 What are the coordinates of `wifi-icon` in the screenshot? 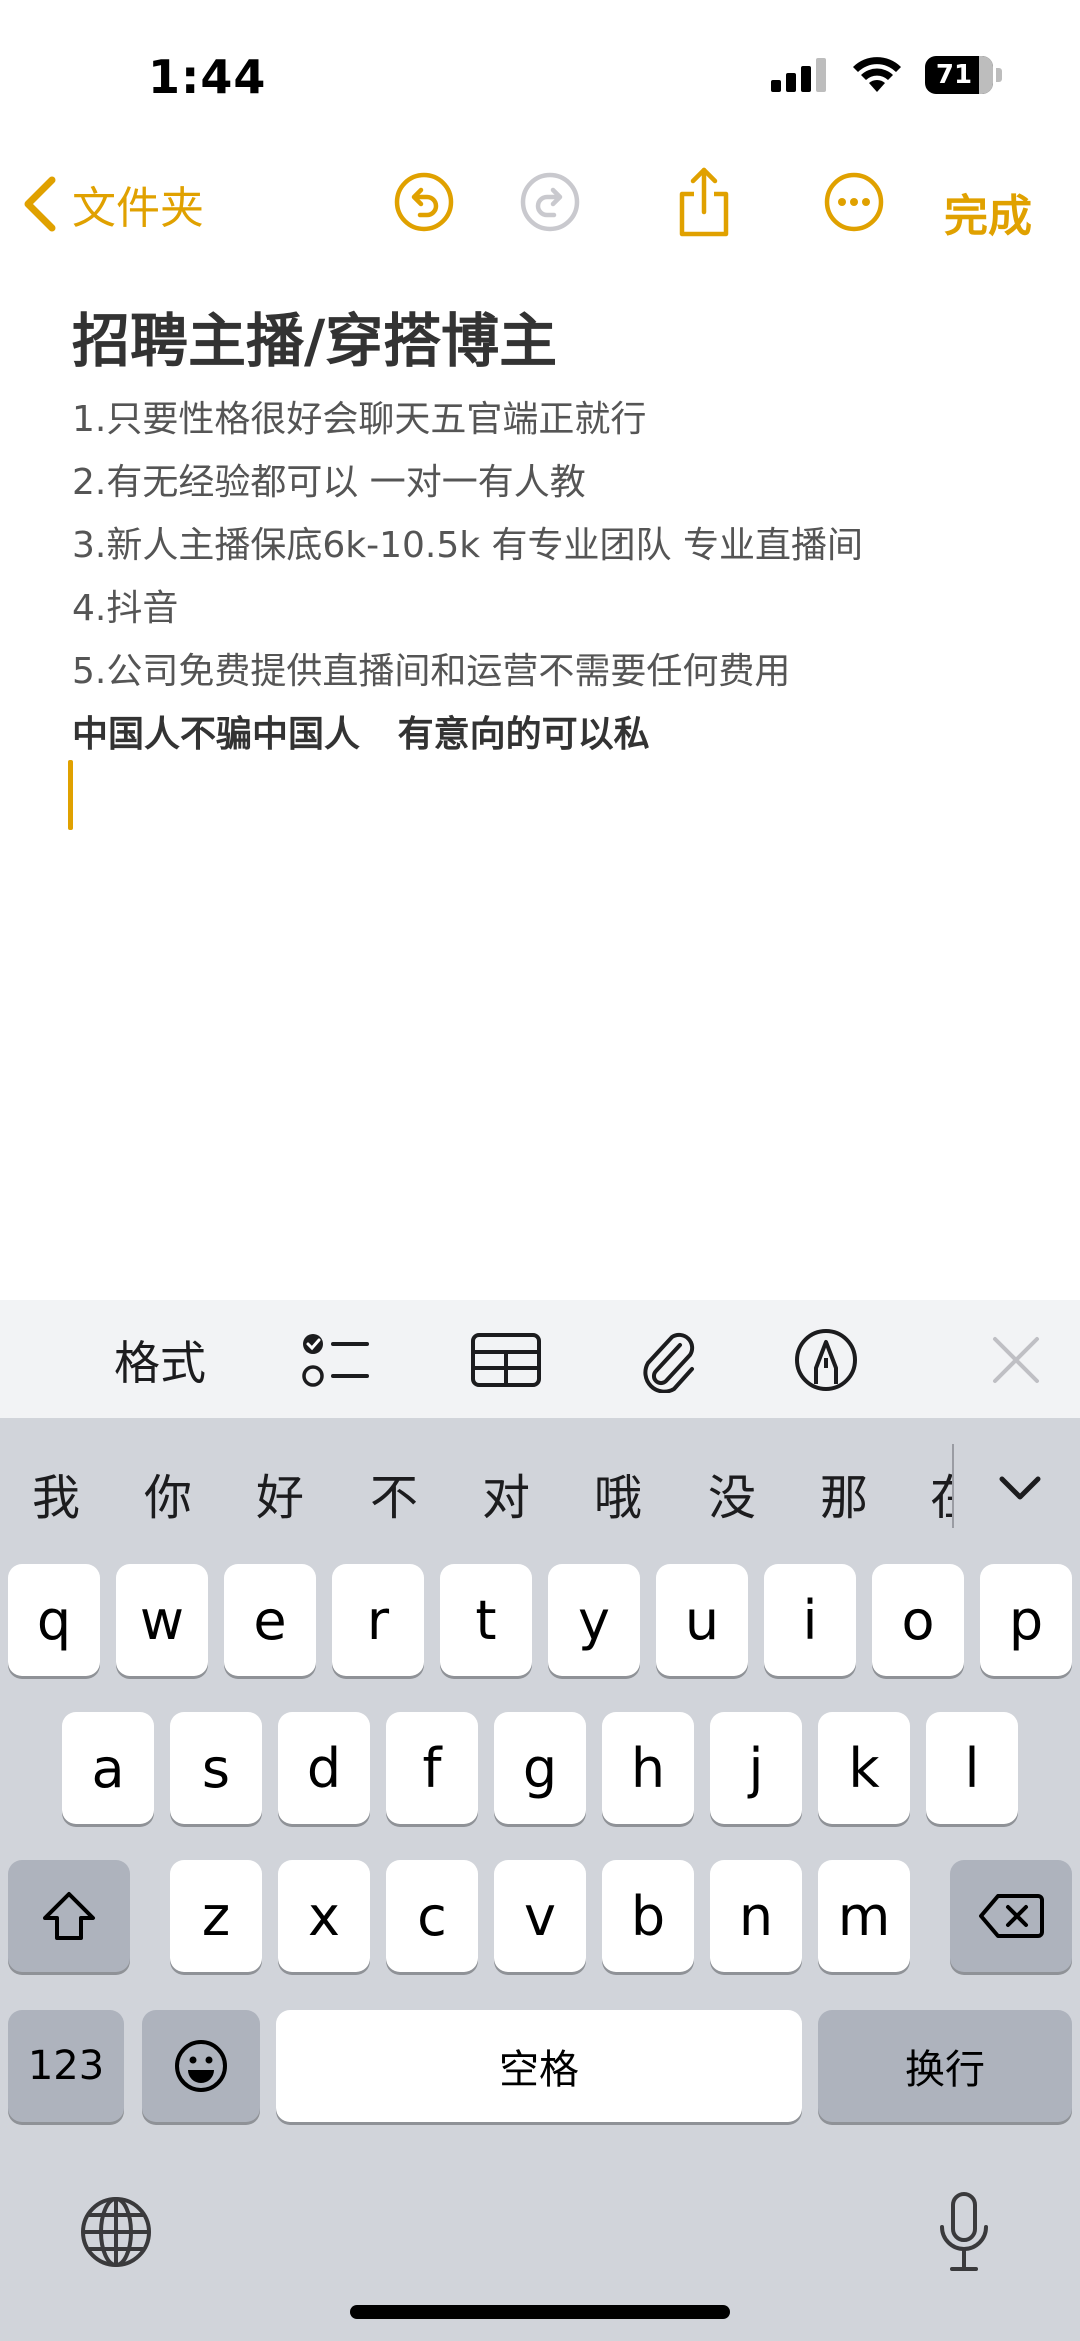 It's located at (877, 74).